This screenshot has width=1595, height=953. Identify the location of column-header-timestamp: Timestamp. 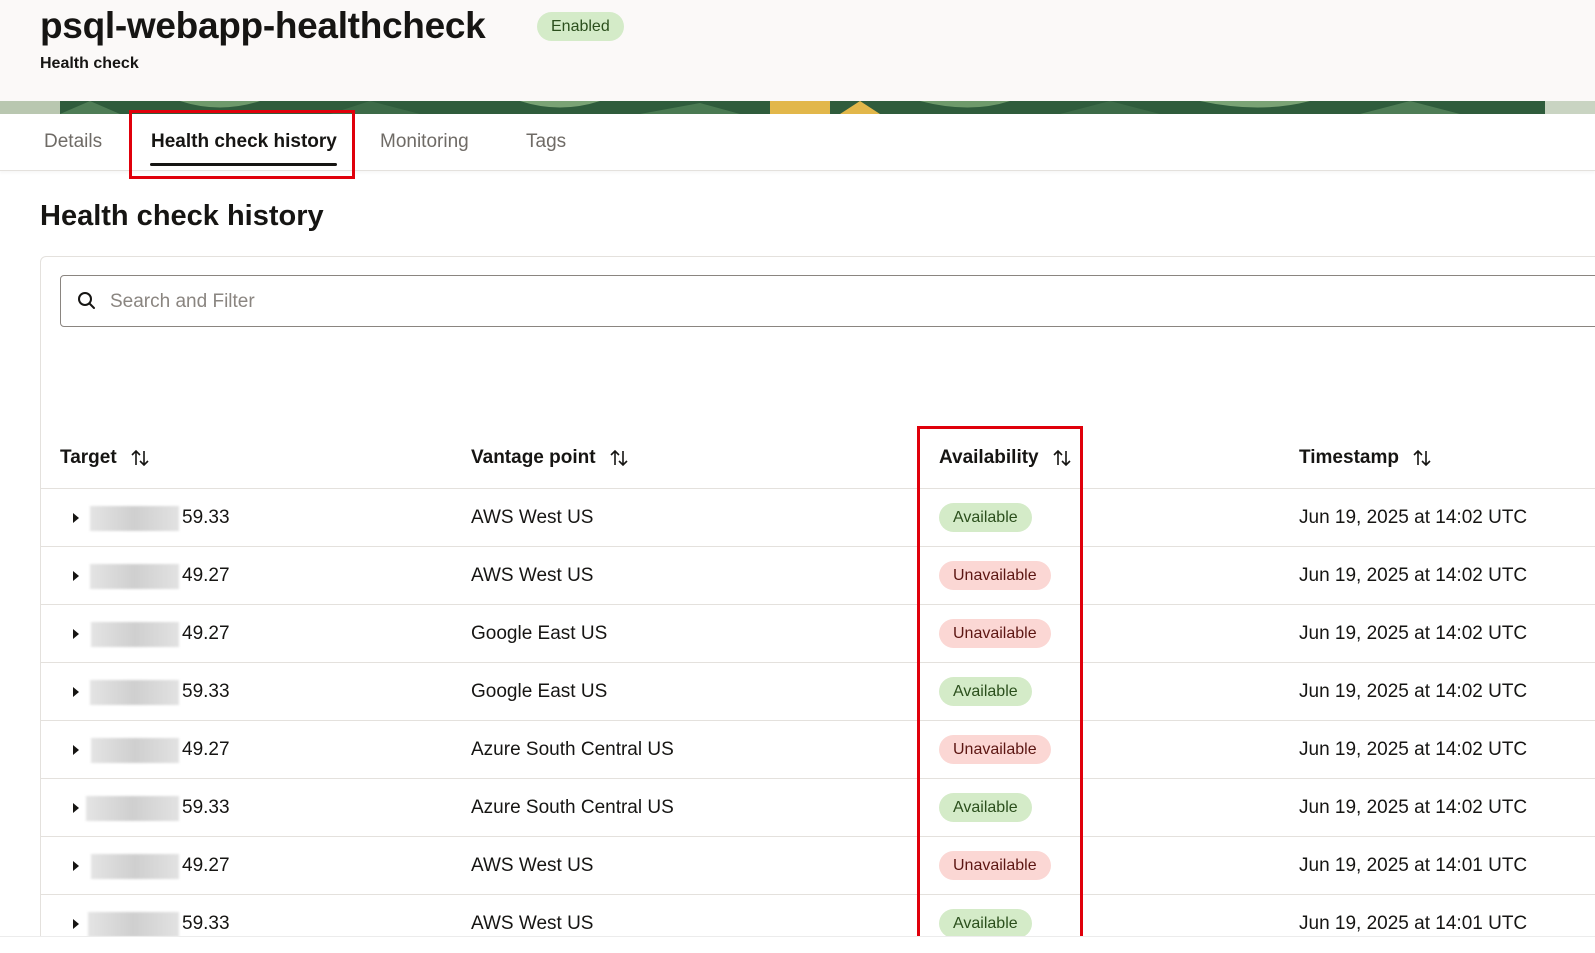
(1365, 458).